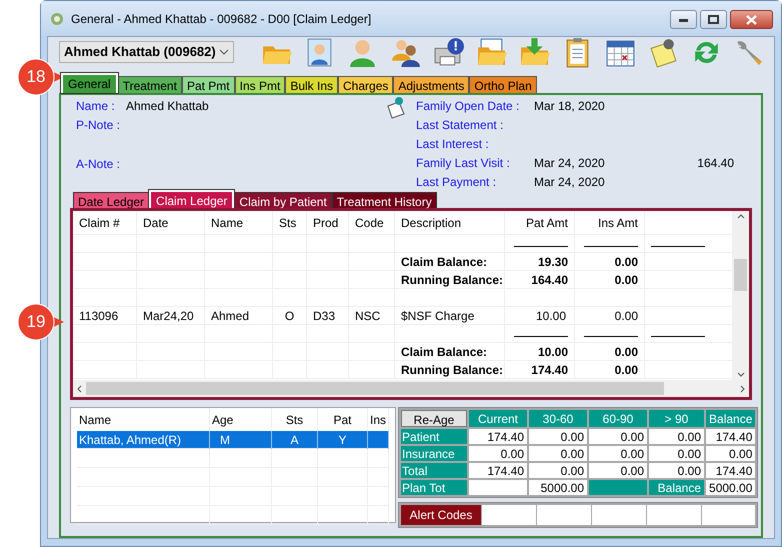 This screenshot has height=547, width=782. Describe the element at coordinates (233, 440) in the screenshot. I see `list-row: Khattab, Ahmed(R) M A Y` at that location.